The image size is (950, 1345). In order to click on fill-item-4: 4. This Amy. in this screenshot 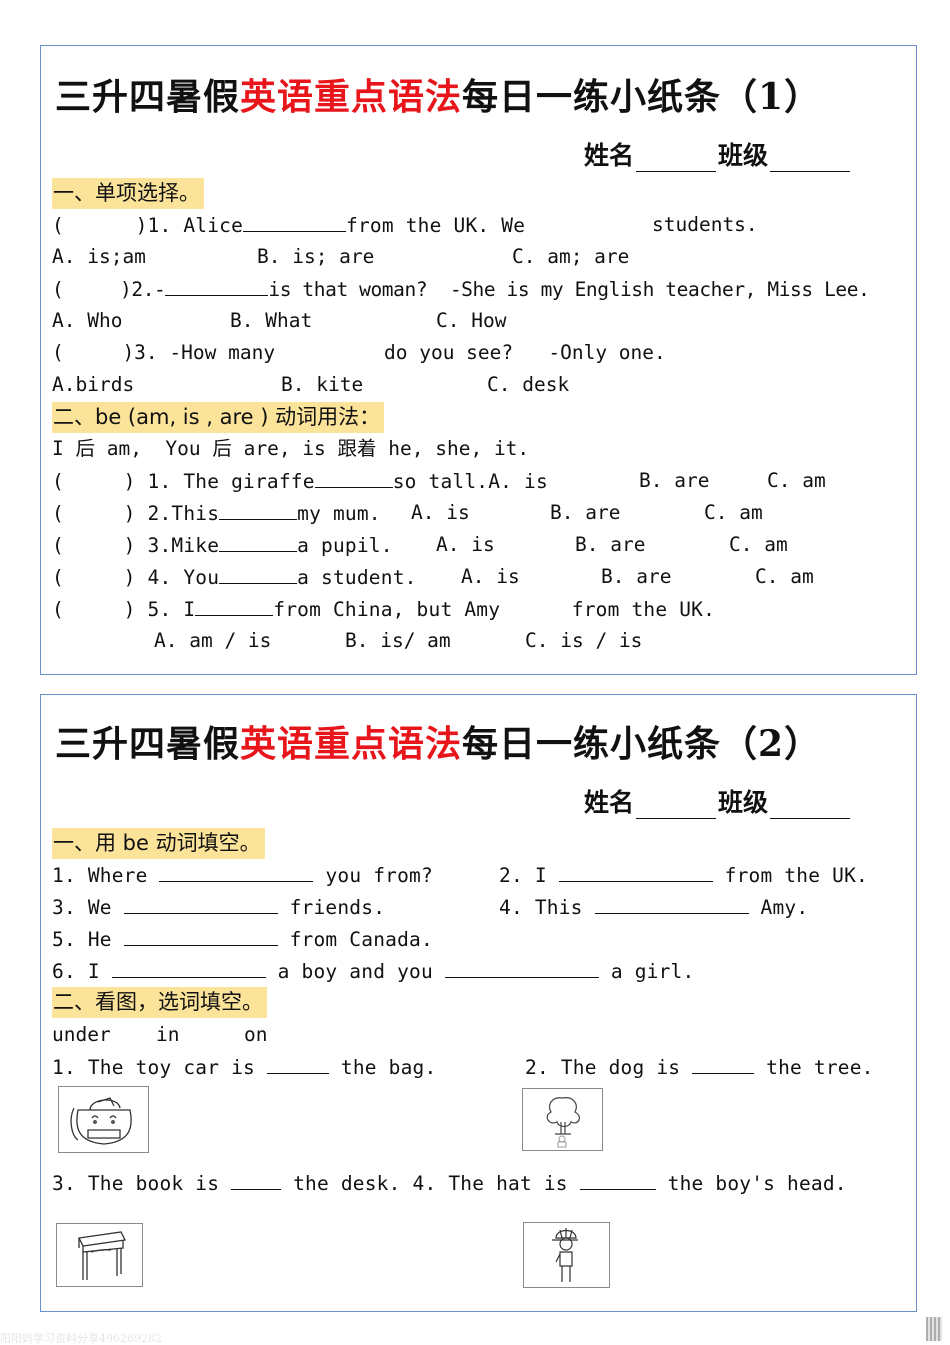, I will do `click(653, 907)`.